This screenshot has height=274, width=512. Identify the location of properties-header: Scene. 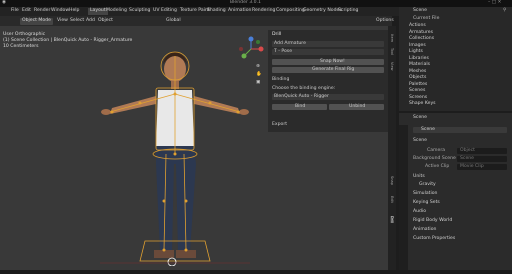
(420, 117).